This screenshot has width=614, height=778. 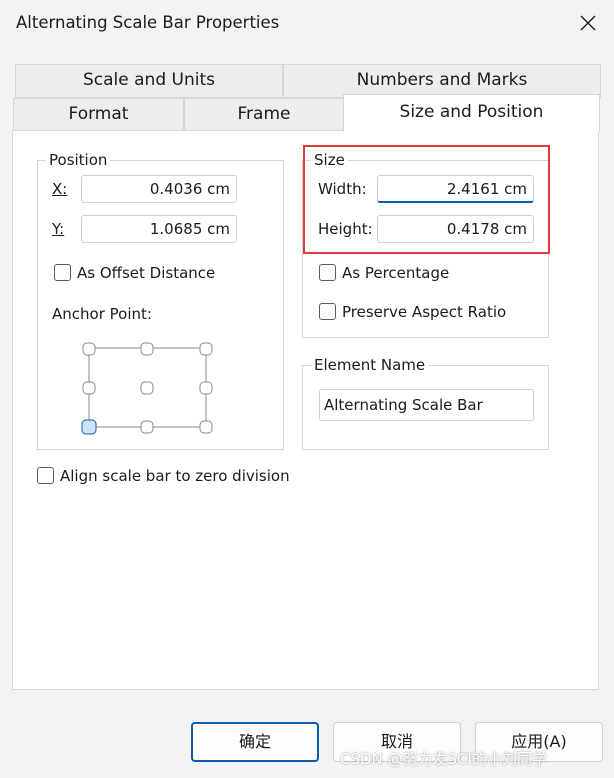 What do you see at coordinates (206, 388) in the screenshot?
I see `anchor-middle-right` at bounding box center [206, 388].